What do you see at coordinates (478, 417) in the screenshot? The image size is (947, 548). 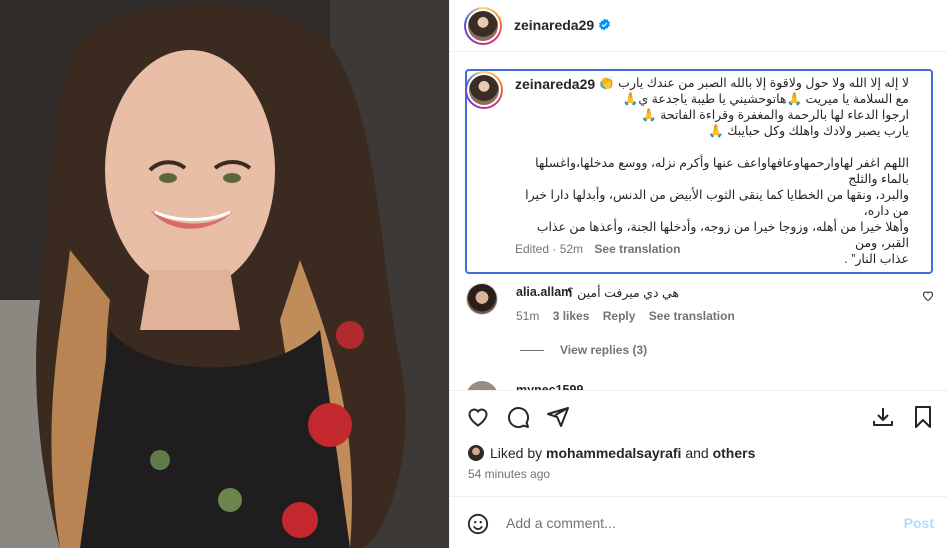 I see `like-icon` at bounding box center [478, 417].